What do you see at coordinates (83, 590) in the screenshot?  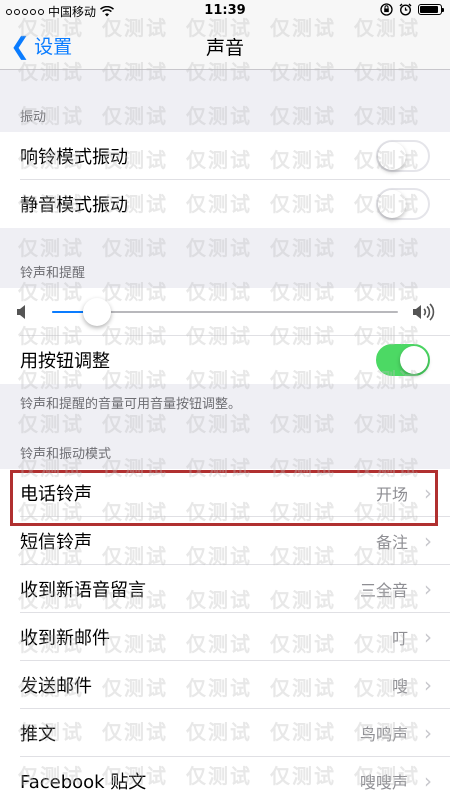 I see `new-voicemail-label: 收到新语音留言` at bounding box center [83, 590].